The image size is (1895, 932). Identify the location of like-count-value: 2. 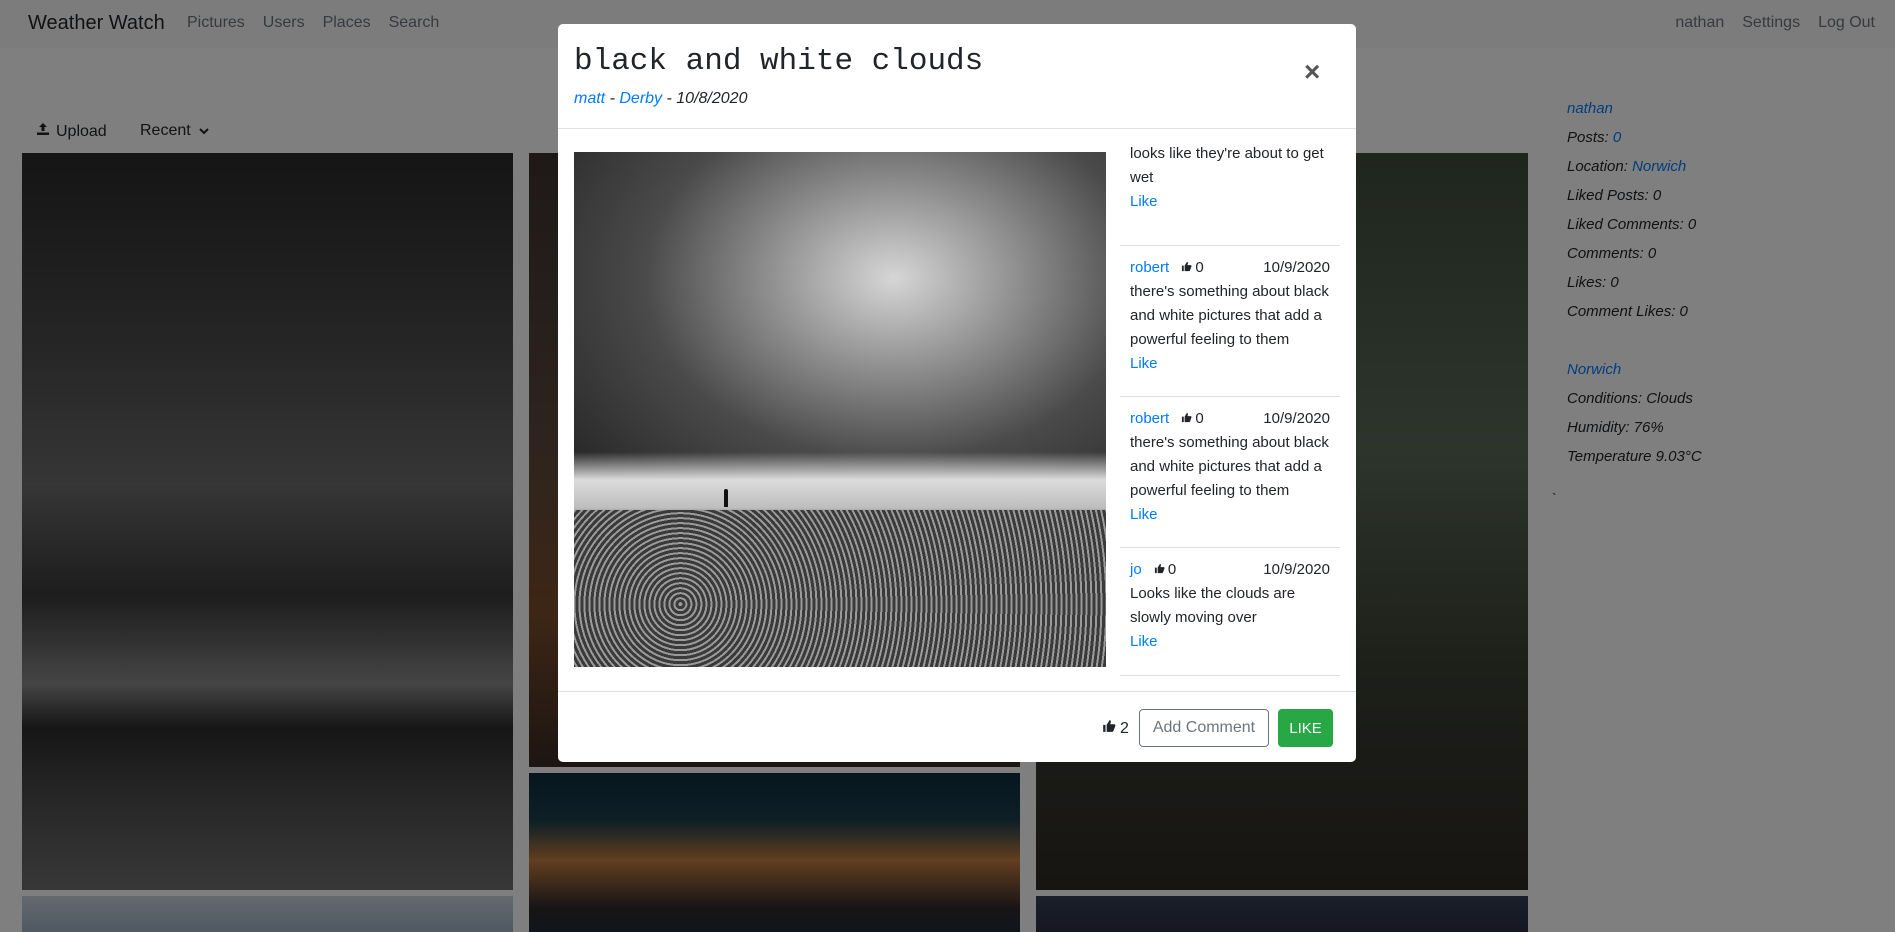
(1124, 728).